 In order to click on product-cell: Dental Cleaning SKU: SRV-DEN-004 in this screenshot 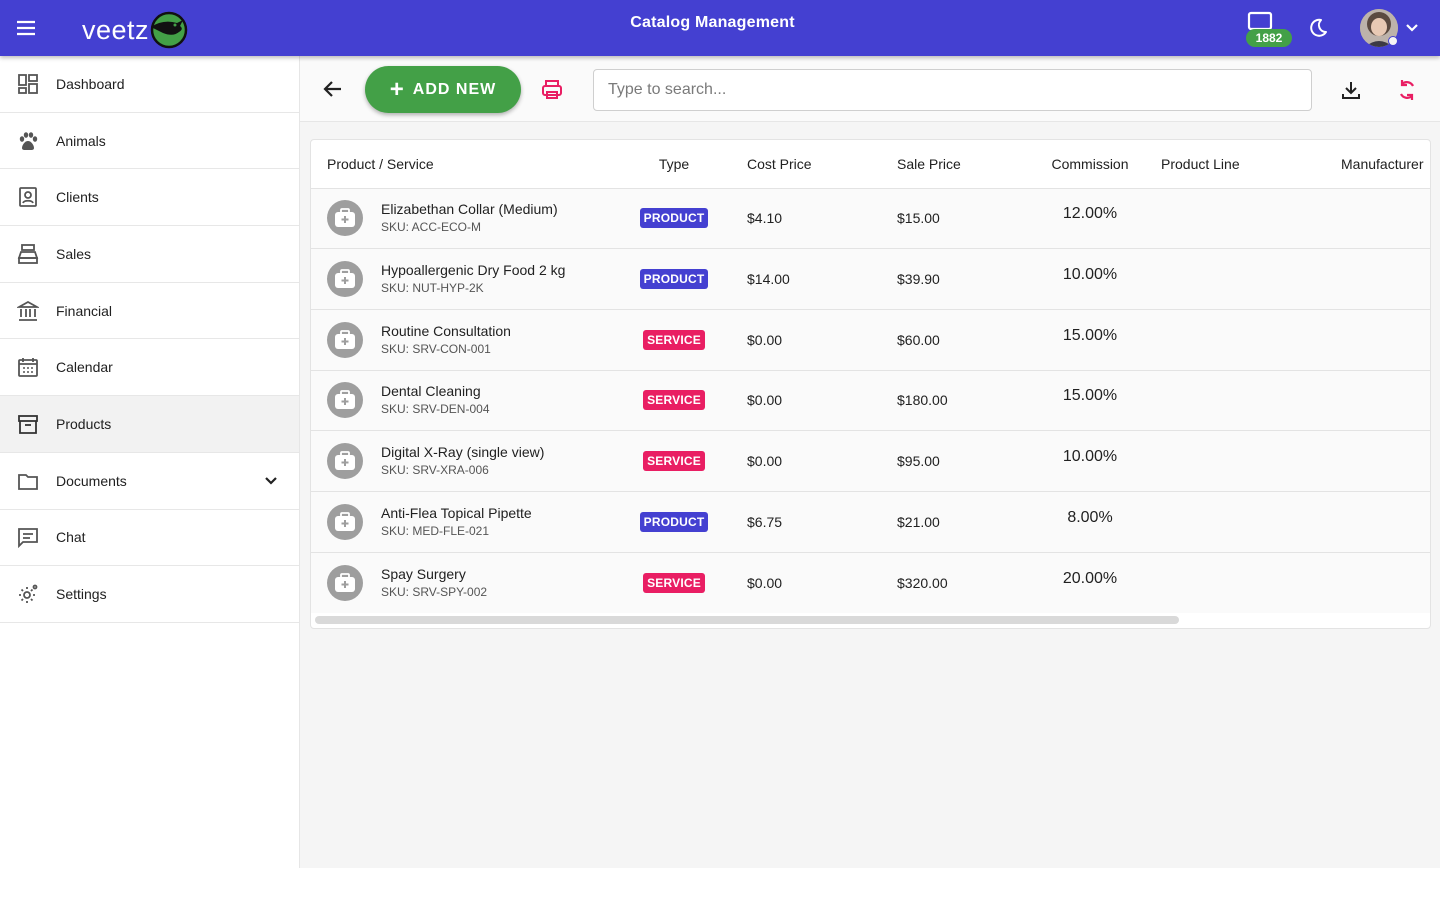, I will do `click(464, 401)`.